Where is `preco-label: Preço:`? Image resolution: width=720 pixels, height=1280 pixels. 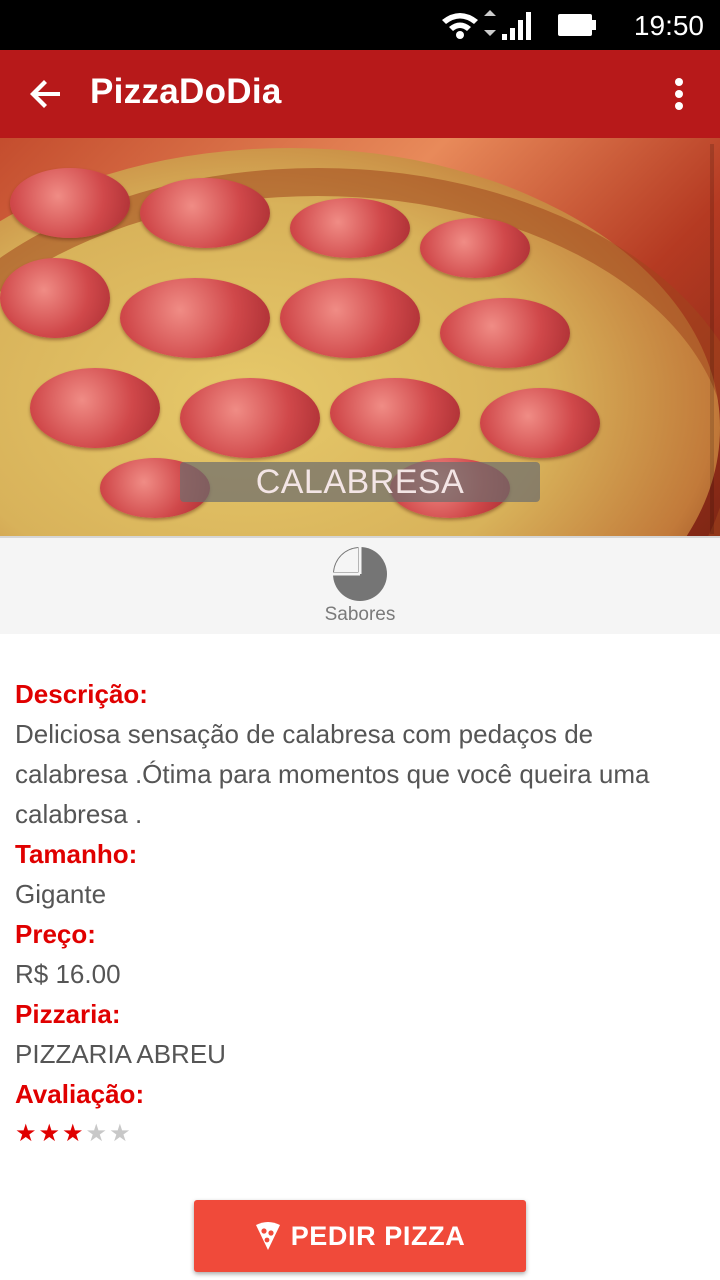
preco-label: Preço: is located at coordinates (55, 934).